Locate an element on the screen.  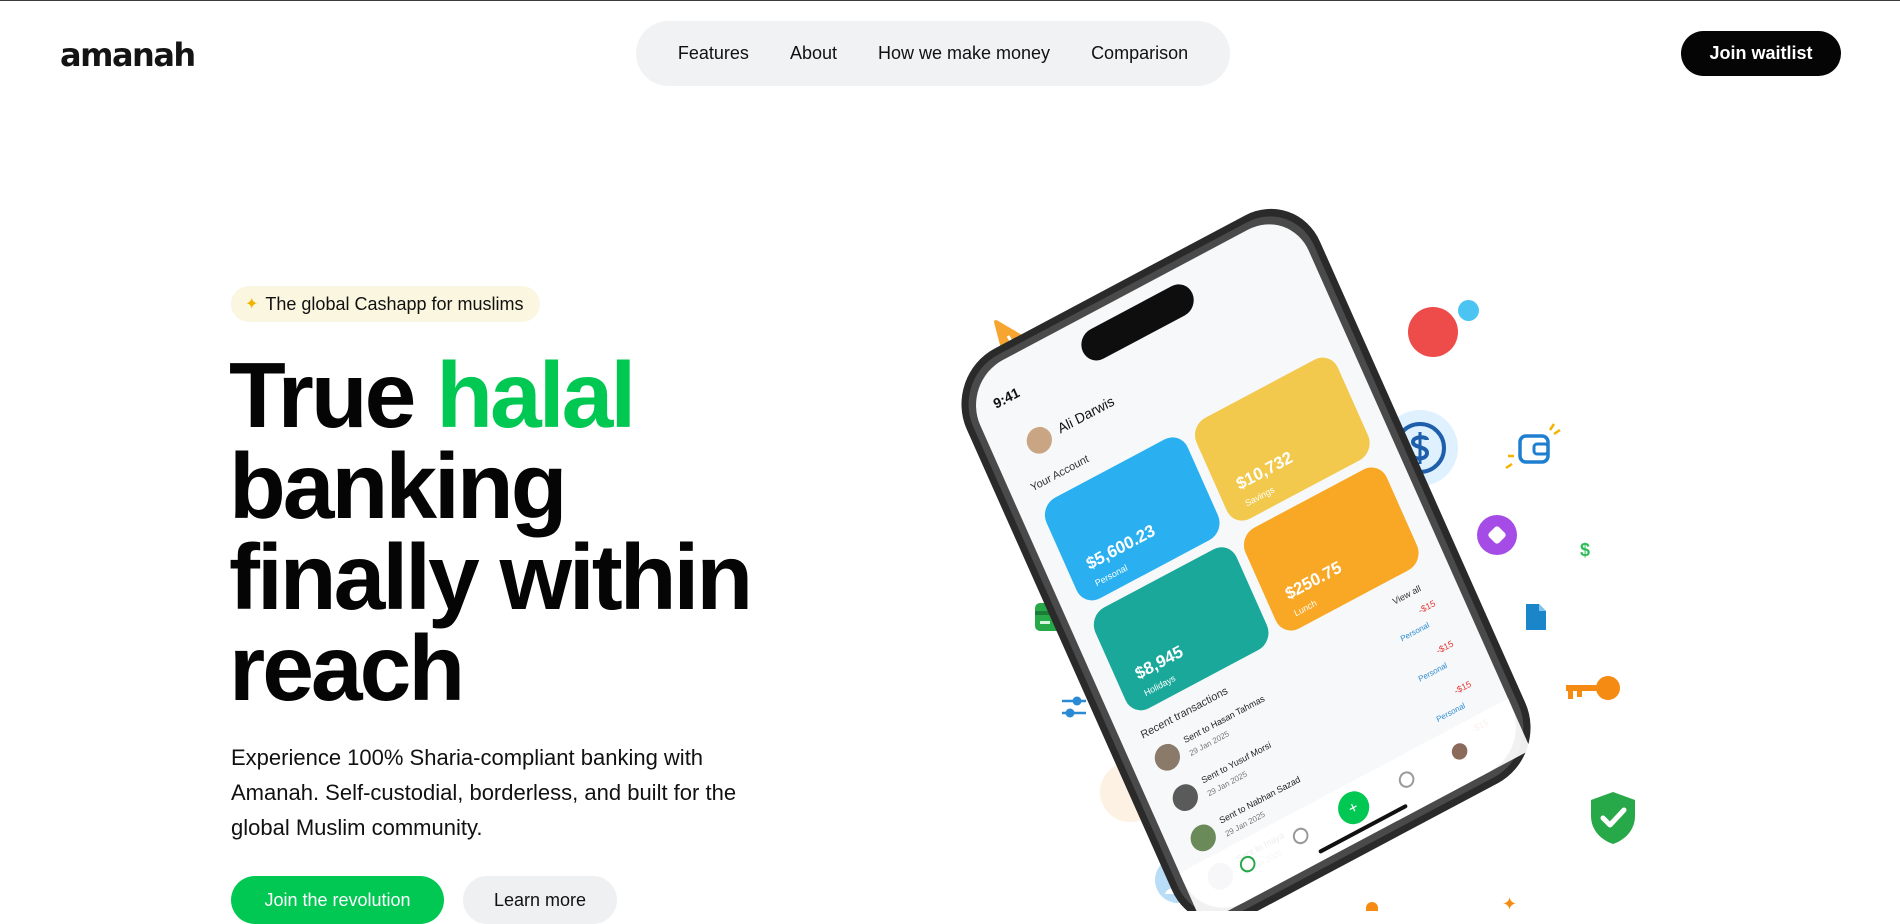
nav-item-how-we-make-money: How we make money is located at coordinates (964, 53).